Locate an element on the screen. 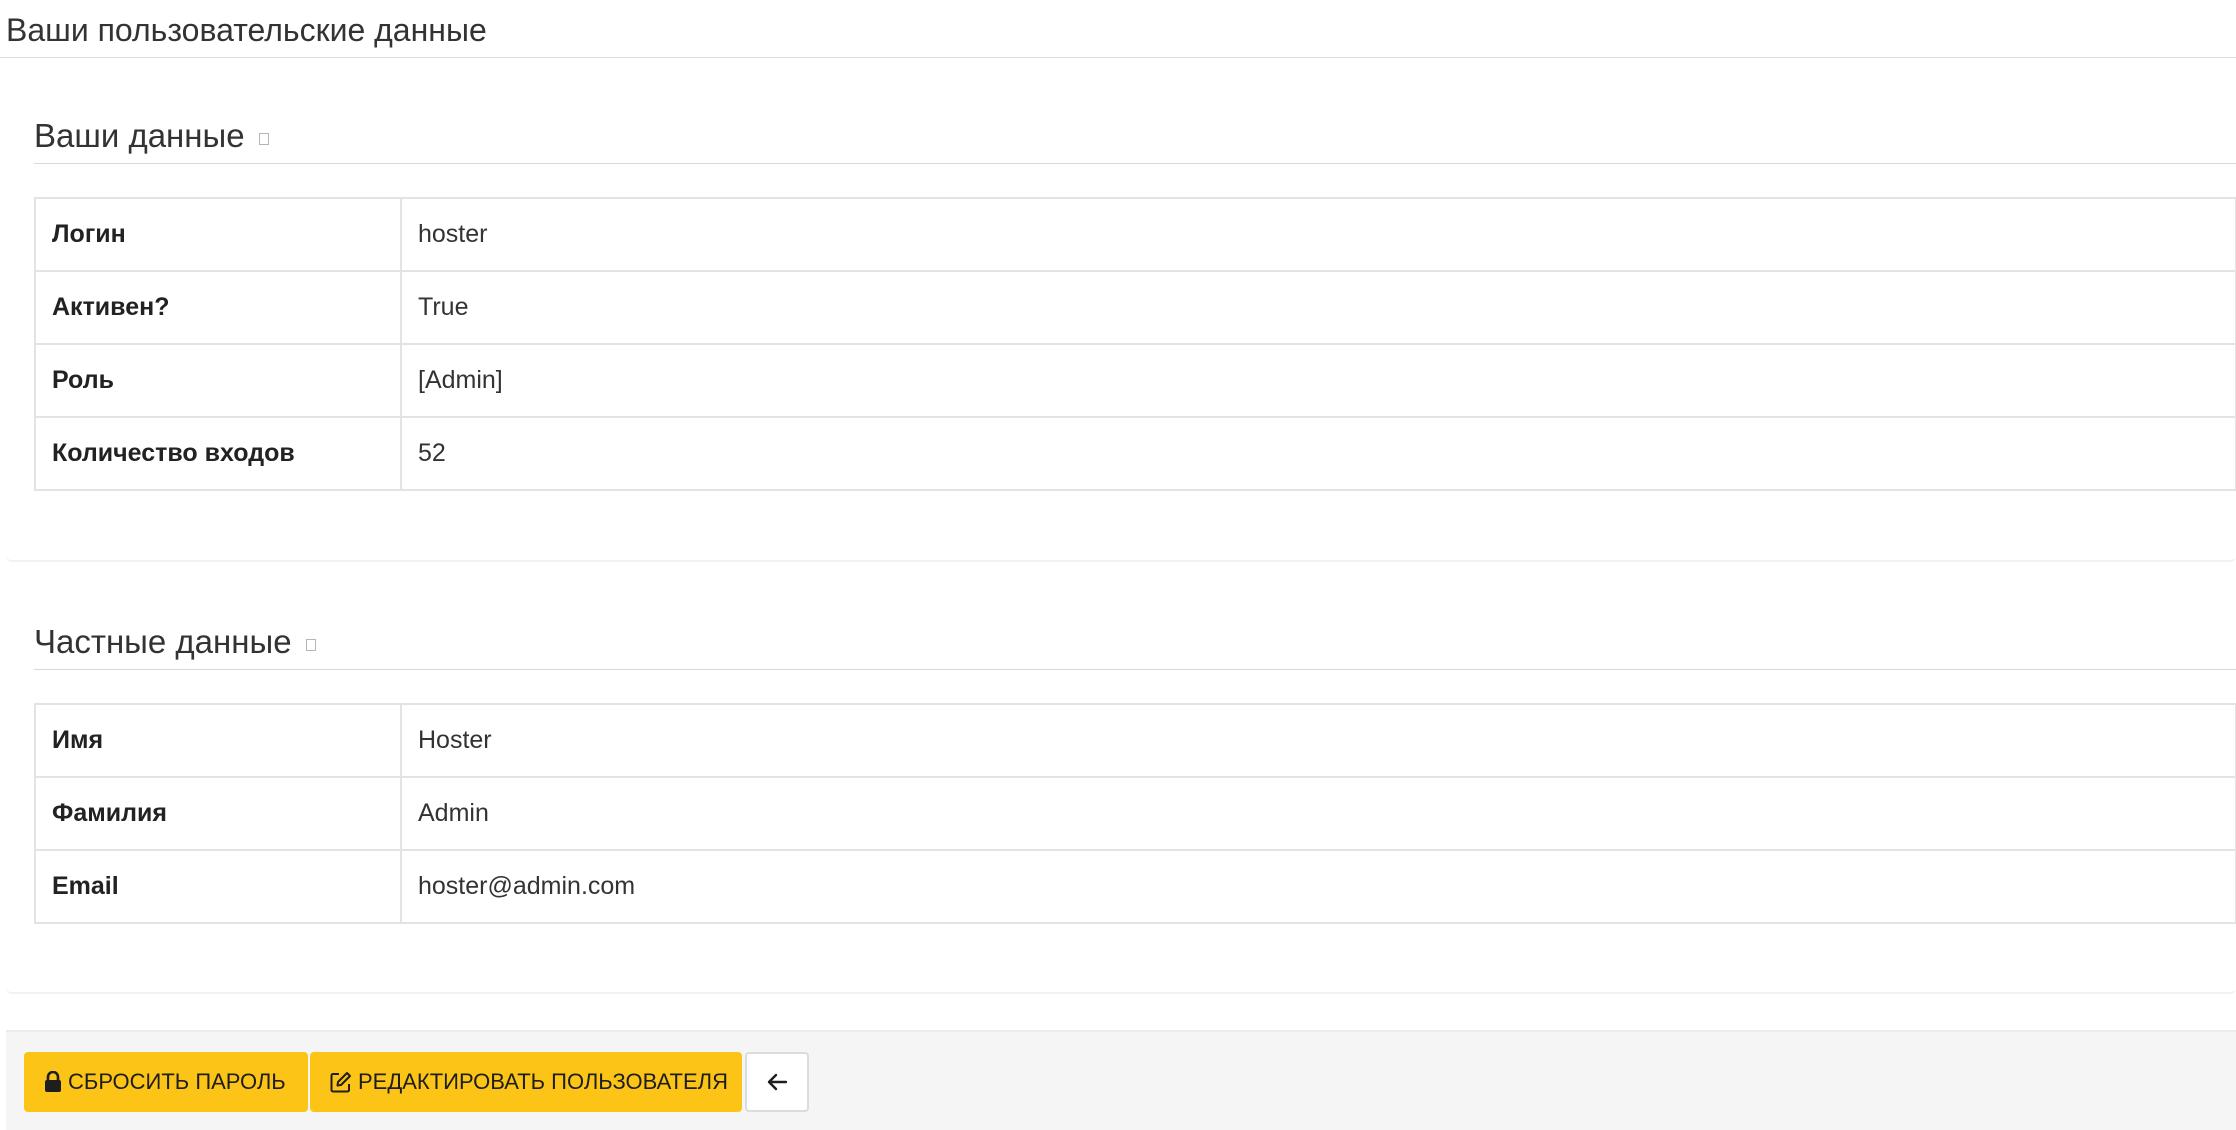 The image size is (2236, 1130). private-data-divider is located at coordinates (1135, 669).